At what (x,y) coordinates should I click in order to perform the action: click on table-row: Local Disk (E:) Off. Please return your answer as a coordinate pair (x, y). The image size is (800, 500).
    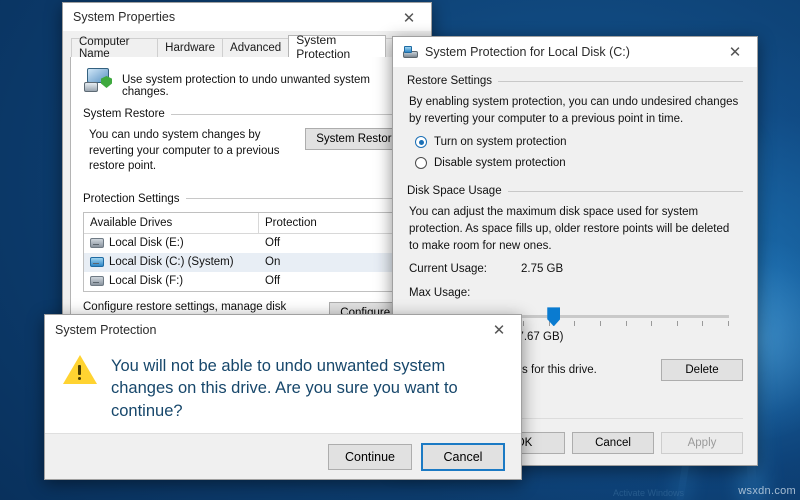
    Looking at the image, I should click on (247, 243).